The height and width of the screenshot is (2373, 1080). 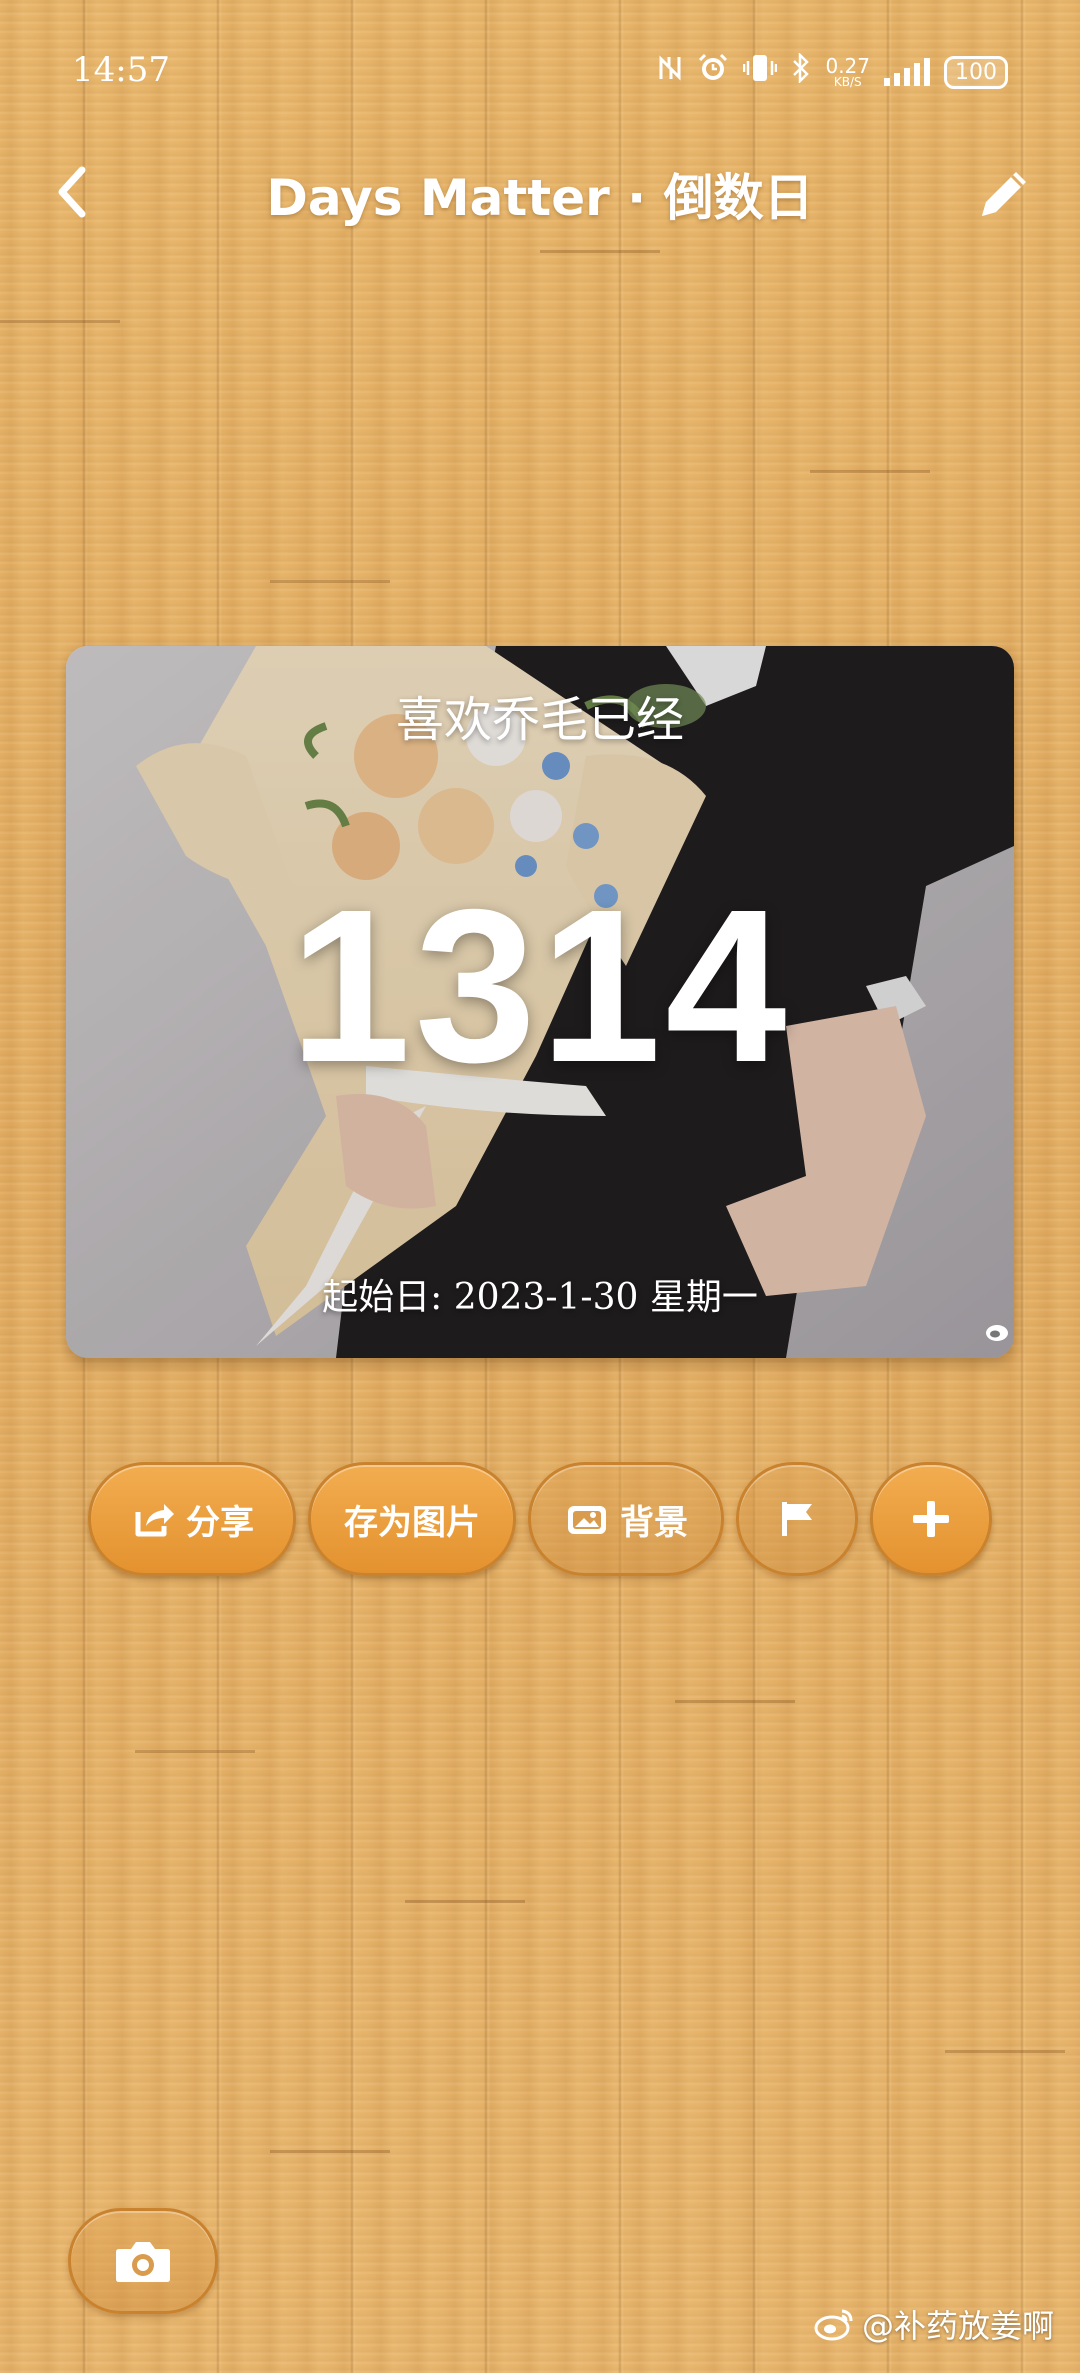 What do you see at coordinates (121, 70) in the screenshot?
I see `status-time: 14:57` at bounding box center [121, 70].